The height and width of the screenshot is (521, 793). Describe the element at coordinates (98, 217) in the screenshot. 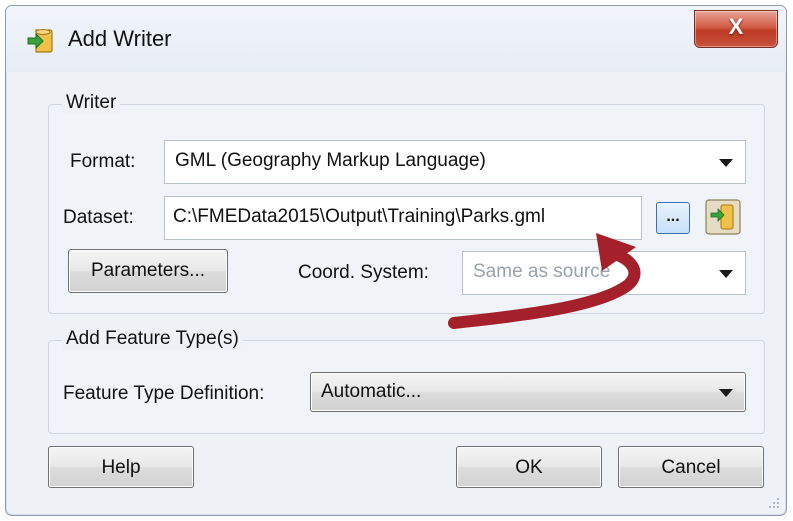

I see `dataset-label: Dataset:` at that location.